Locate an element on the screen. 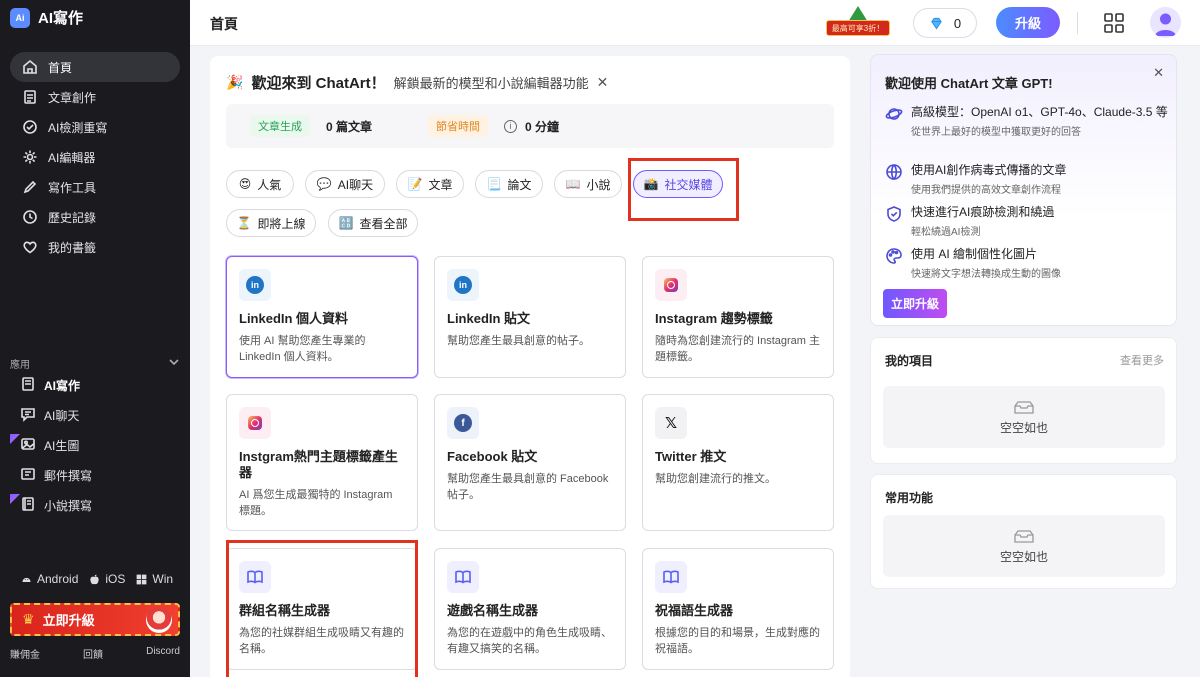 The height and width of the screenshot is (677, 1200). welcome-banner: 🎉 歡迎來到 ChatArt！ 解鎖最新的模型和小說編輯器功能 ✕ is located at coordinates (417, 82).